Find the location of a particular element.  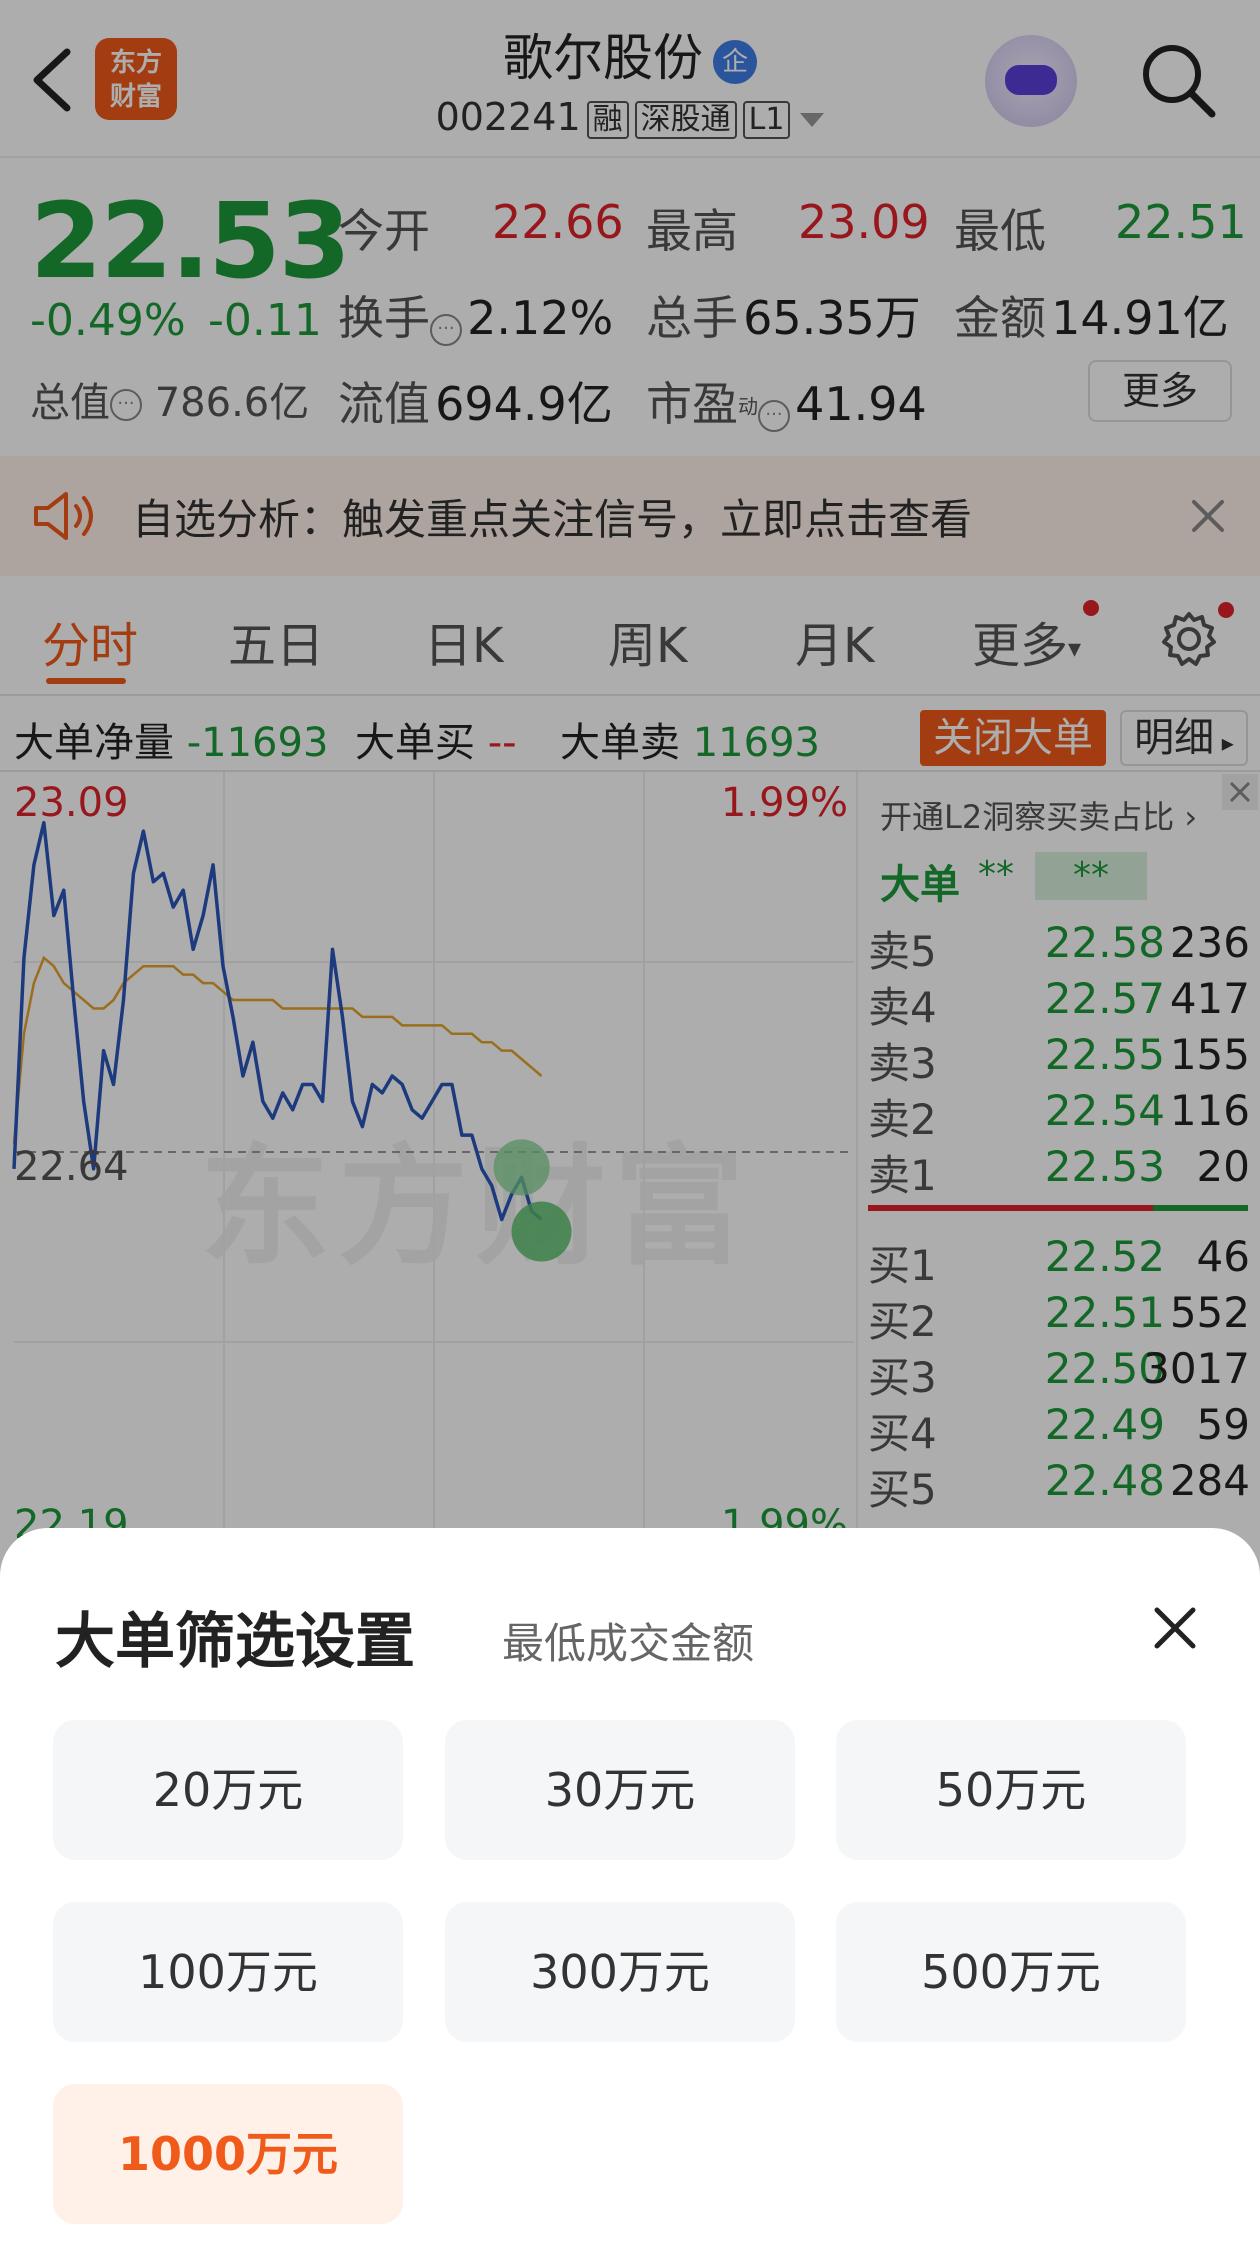

option-30w: 30万元 is located at coordinates (620, 1790).